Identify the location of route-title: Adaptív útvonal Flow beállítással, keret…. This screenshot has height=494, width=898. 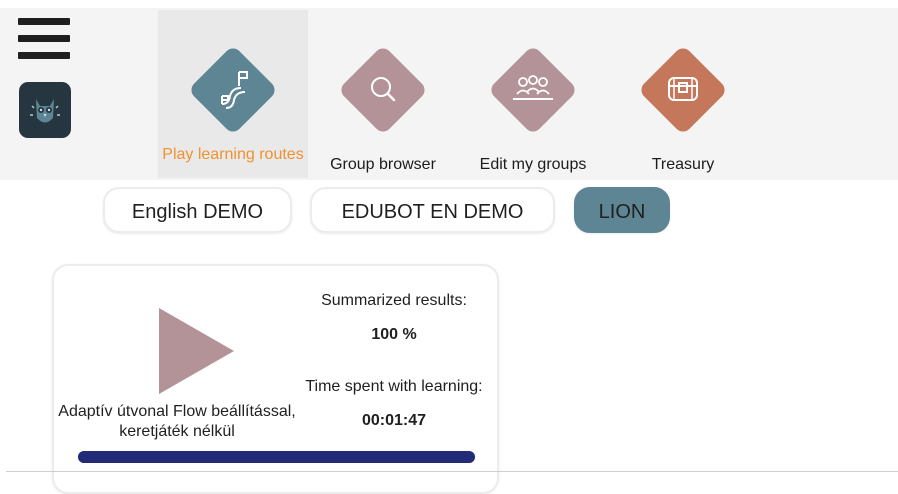
(177, 421).